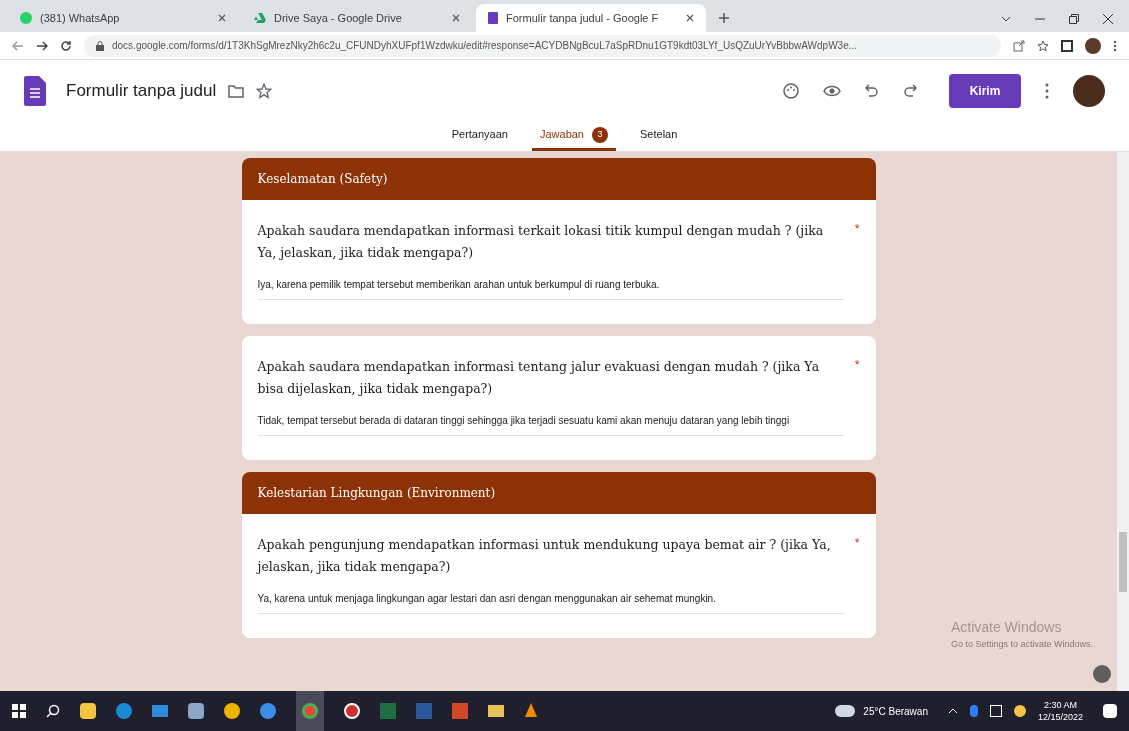 This screenshot has height=731, width=1129. What do you see at coordinates (791, 91) in the screenshot?
I see `palette-icon` at bounding box center [791, 91].